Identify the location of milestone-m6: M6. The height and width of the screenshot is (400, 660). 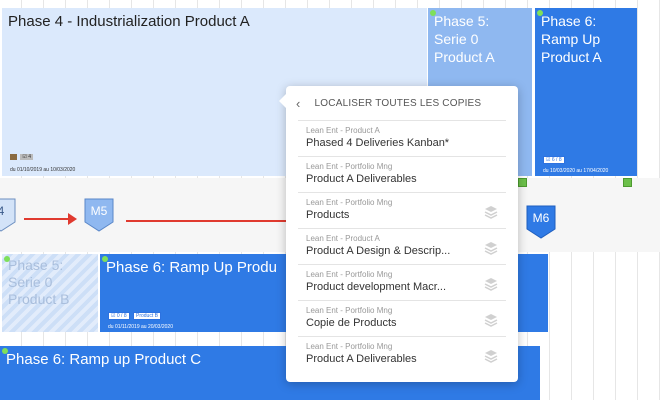
(541, 222).